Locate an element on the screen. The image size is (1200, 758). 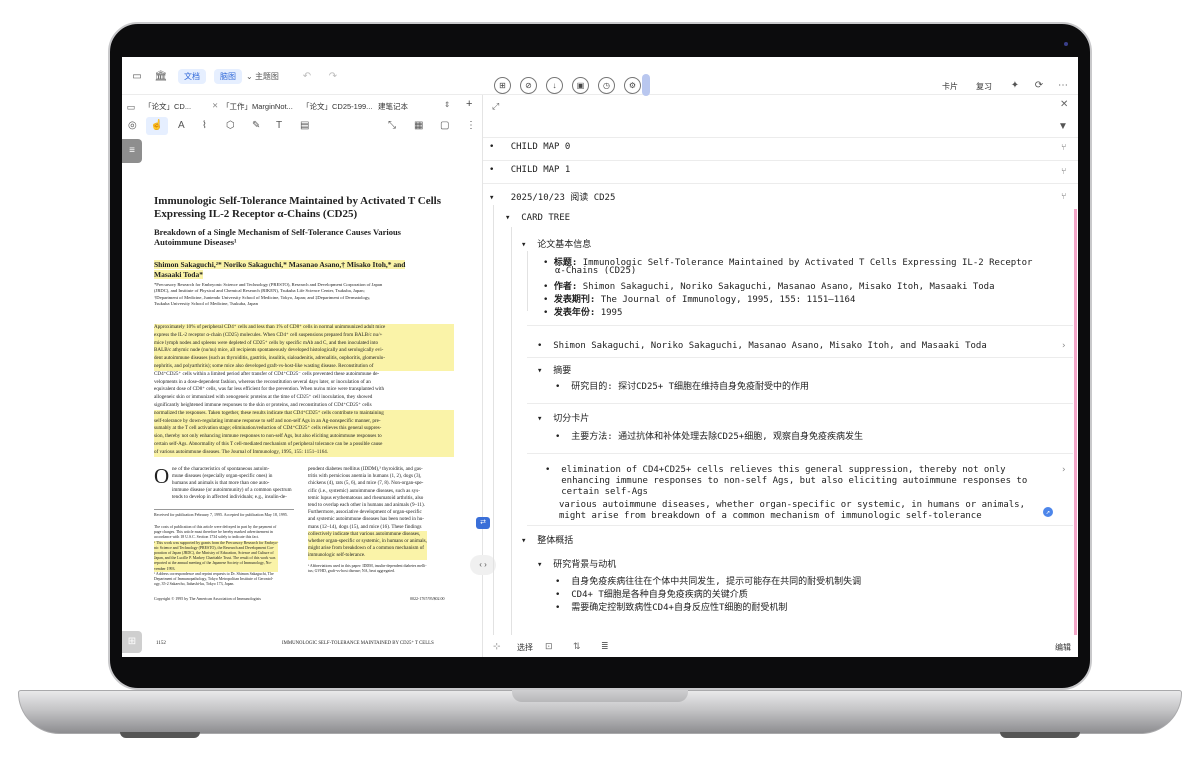
node-label: 主要方法: 通过抗体和补体处理去除CD25+细胞, 观察自身免疫疾病发生 is located at coordinates (717, 437).